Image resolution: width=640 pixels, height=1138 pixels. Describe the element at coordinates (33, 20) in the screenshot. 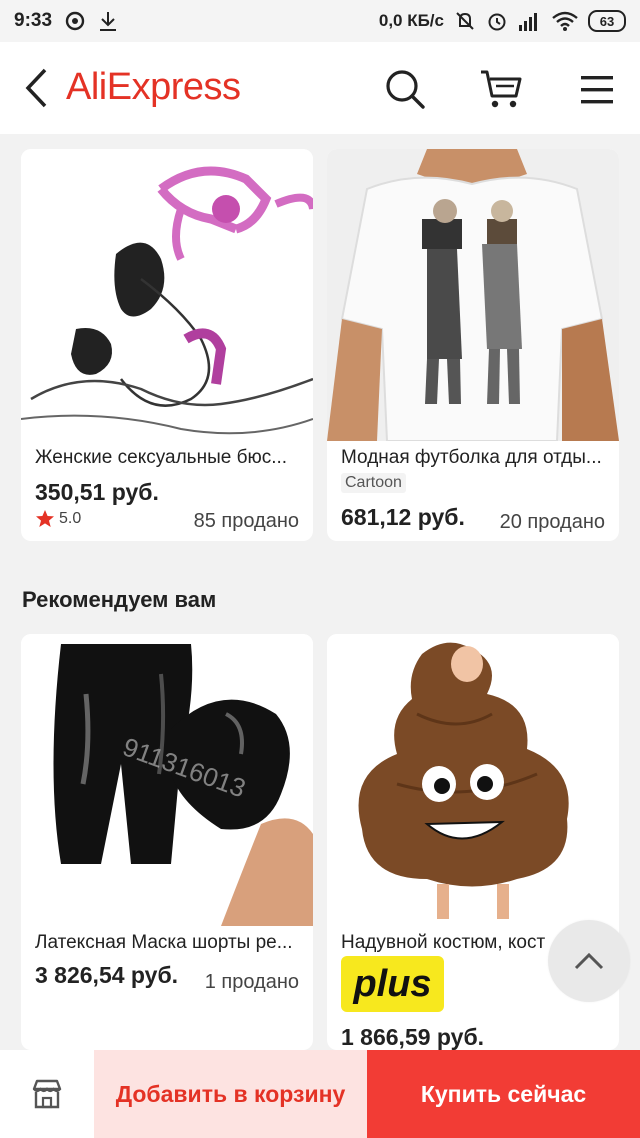

I see `status-time: 9:33` at that location.